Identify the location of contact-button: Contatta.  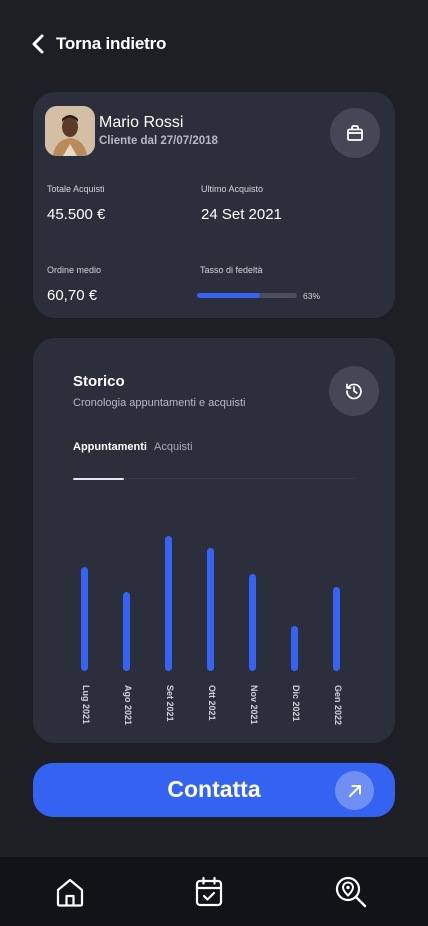
(214, 790).